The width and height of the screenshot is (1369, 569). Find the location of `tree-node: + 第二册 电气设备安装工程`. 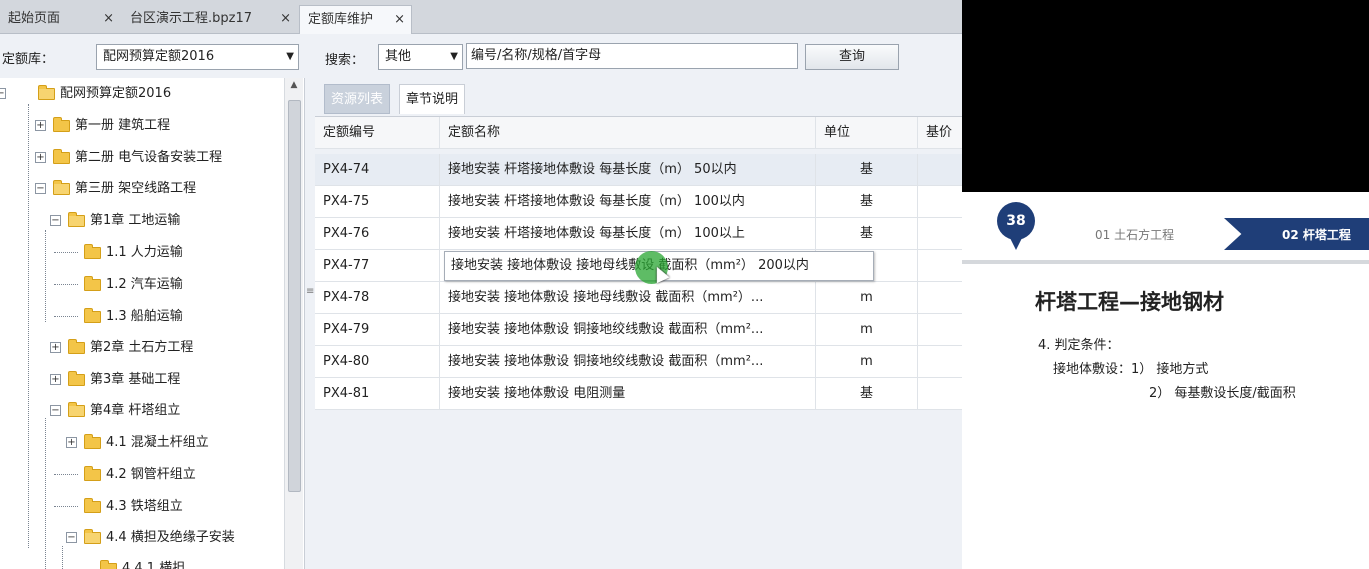

tree-node: + 第二册 电气设备安装工程 is located at coordinates (140, 158).